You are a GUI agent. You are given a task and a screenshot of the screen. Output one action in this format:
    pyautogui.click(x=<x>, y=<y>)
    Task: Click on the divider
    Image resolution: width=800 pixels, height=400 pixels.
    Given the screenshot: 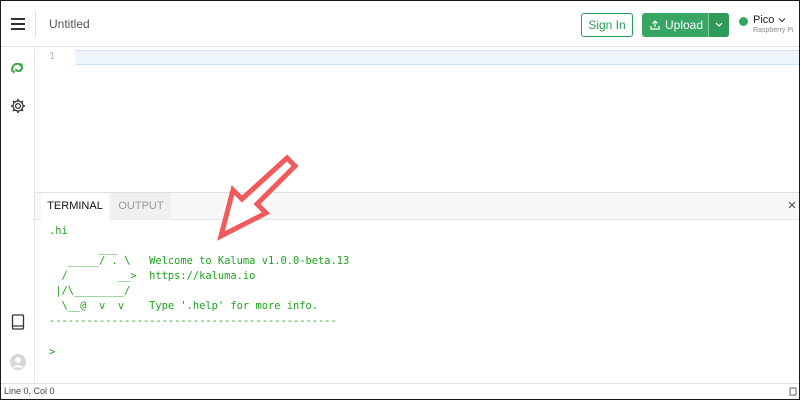 What is the action you would take?
    pyautogui.click(x=35, y=24)
    